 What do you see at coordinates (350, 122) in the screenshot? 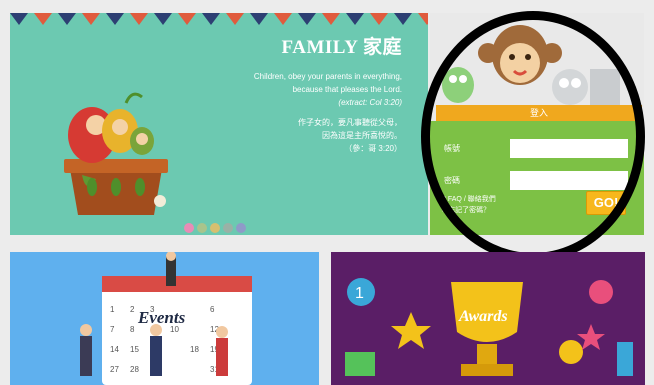
I see `quote-zh-line-1: 作子女的，要凡事聽從父母，` at bounding box center [350, 122].